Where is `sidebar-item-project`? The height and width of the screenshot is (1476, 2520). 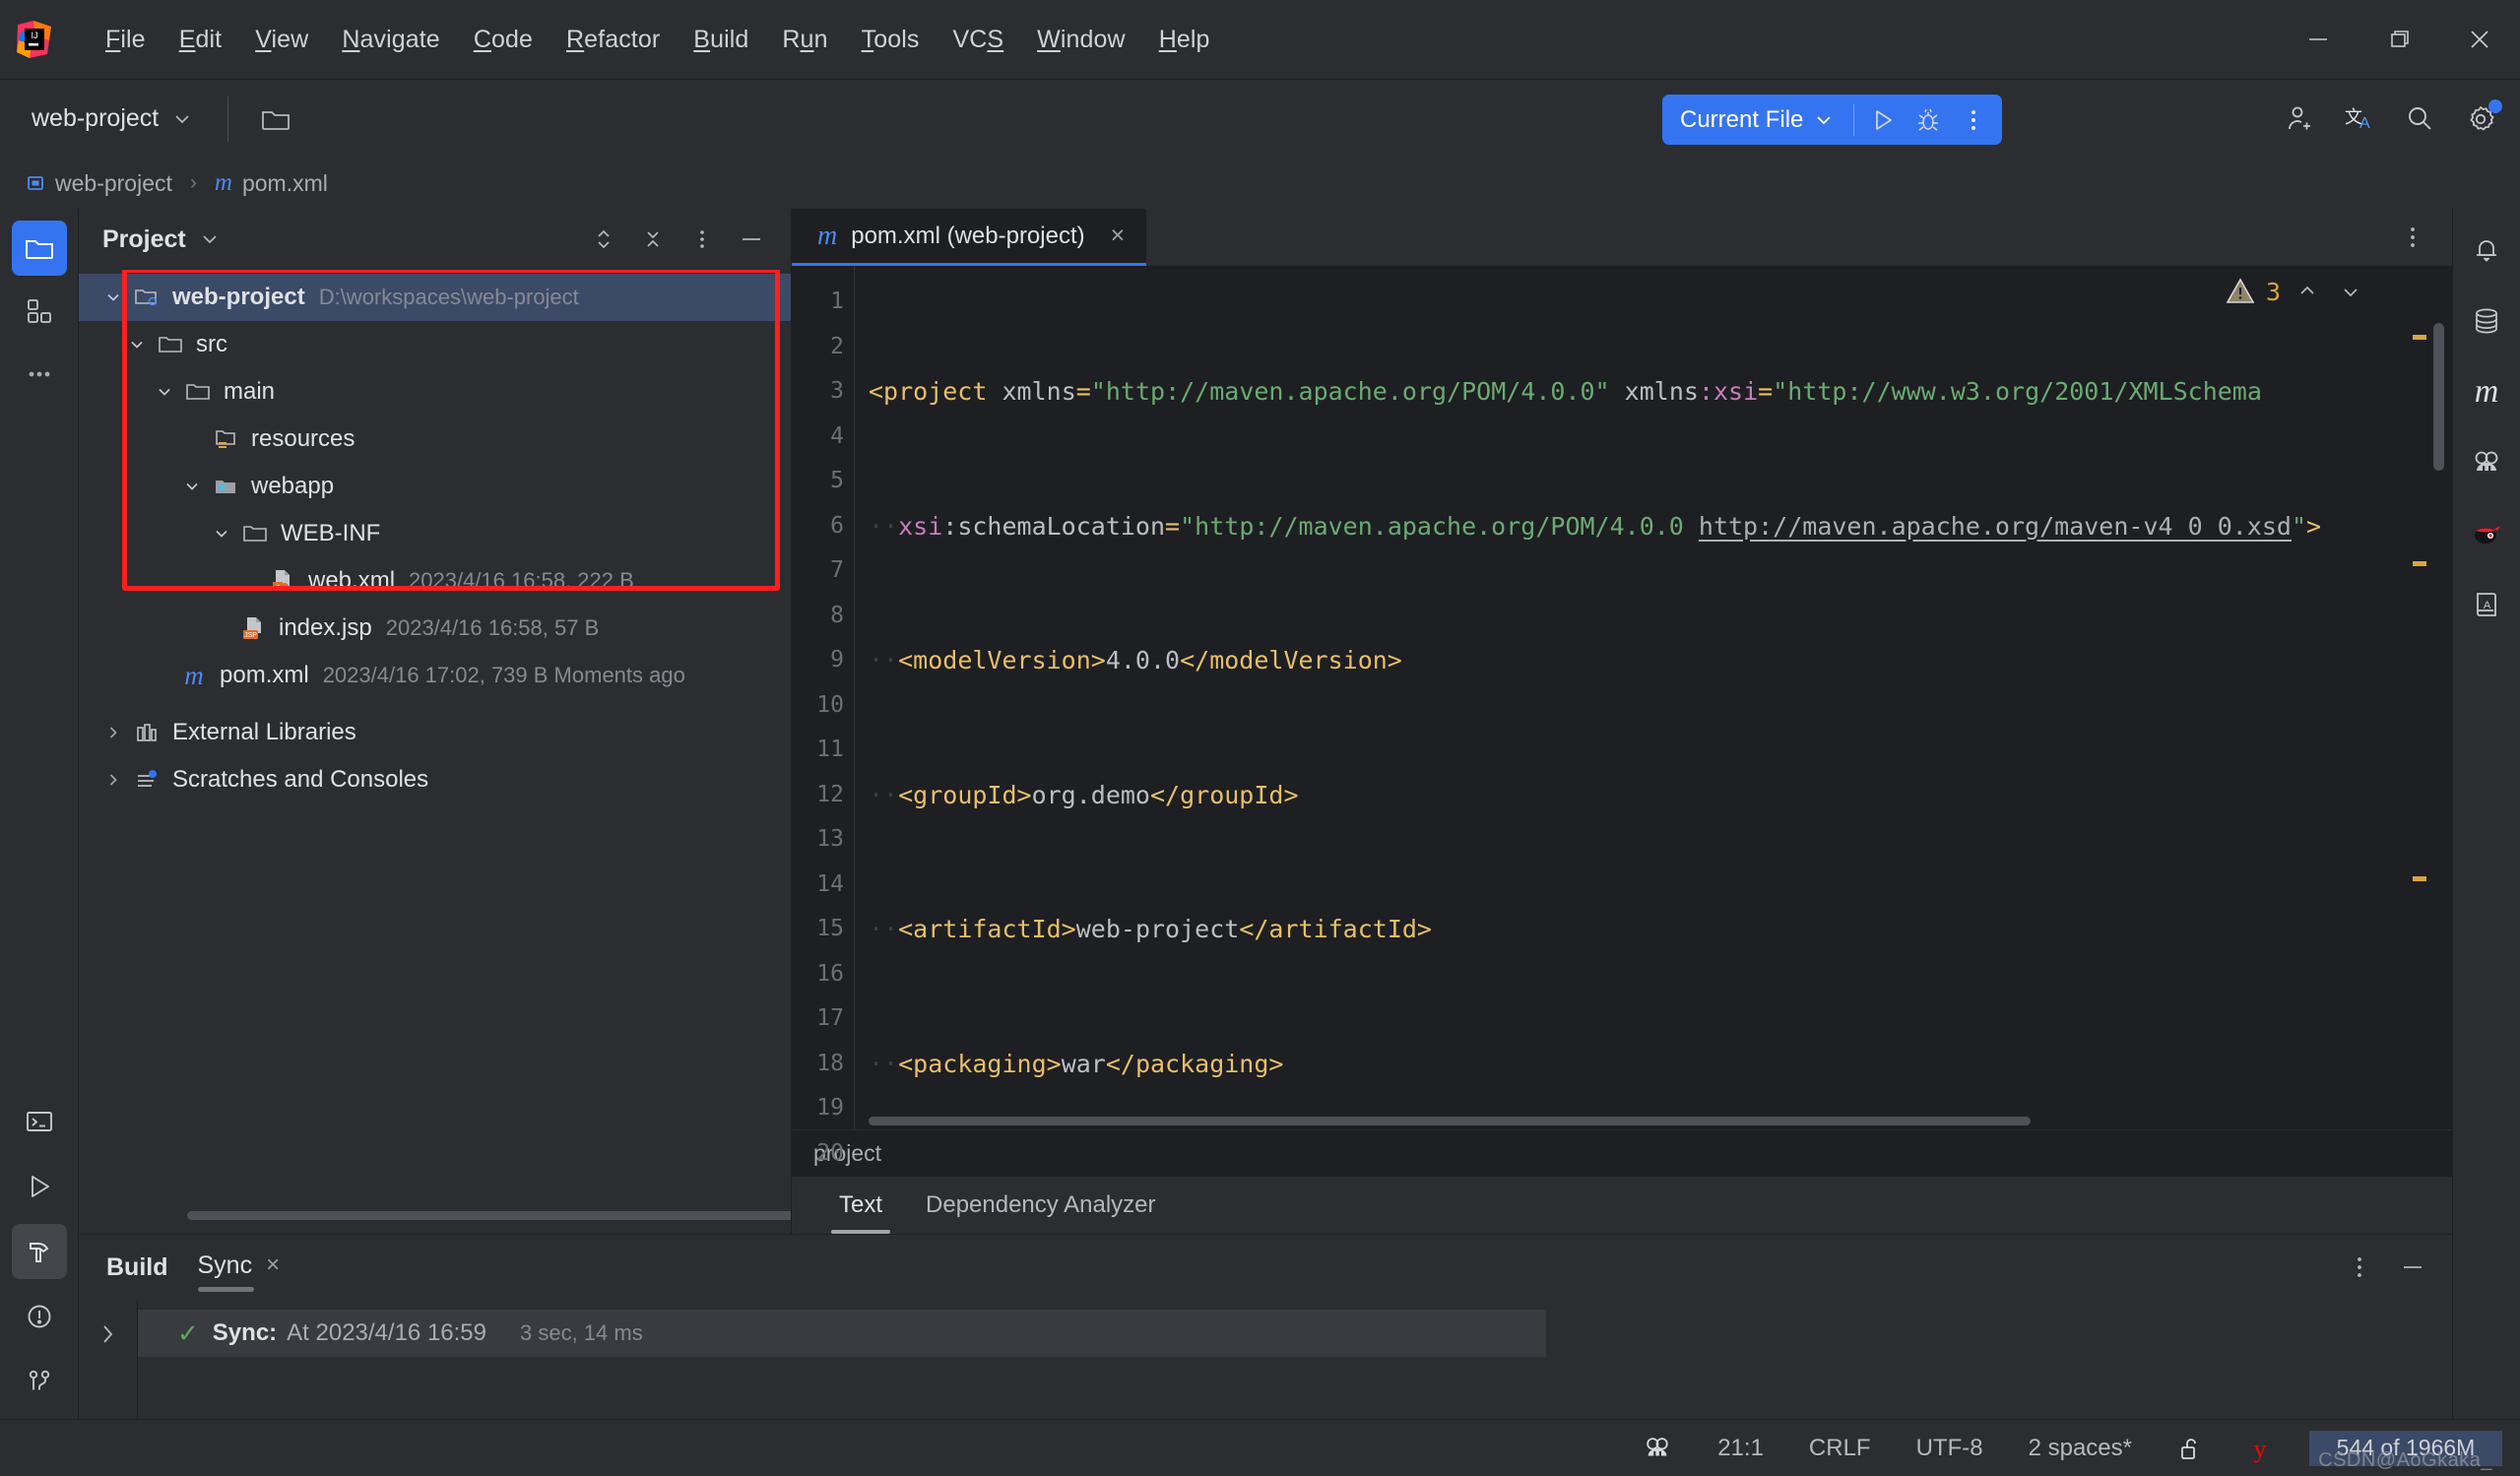 sidebar-item-project is located at coordinates (39, 248).